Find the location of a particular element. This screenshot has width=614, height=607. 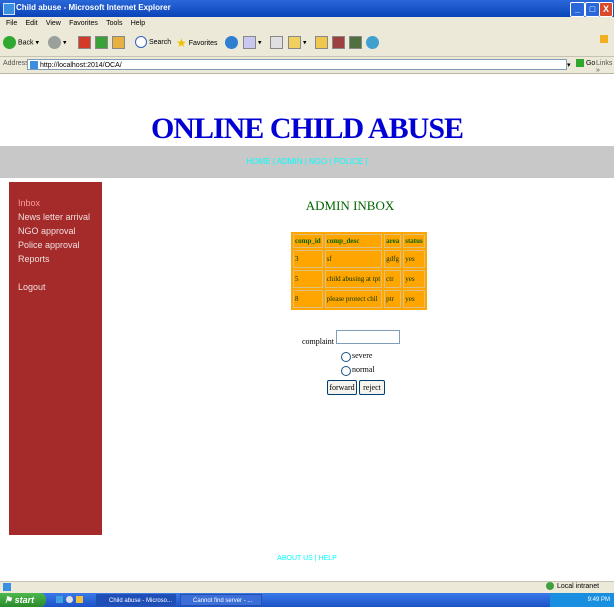

edit-button: ▾ is located at coordinates (297, 43).